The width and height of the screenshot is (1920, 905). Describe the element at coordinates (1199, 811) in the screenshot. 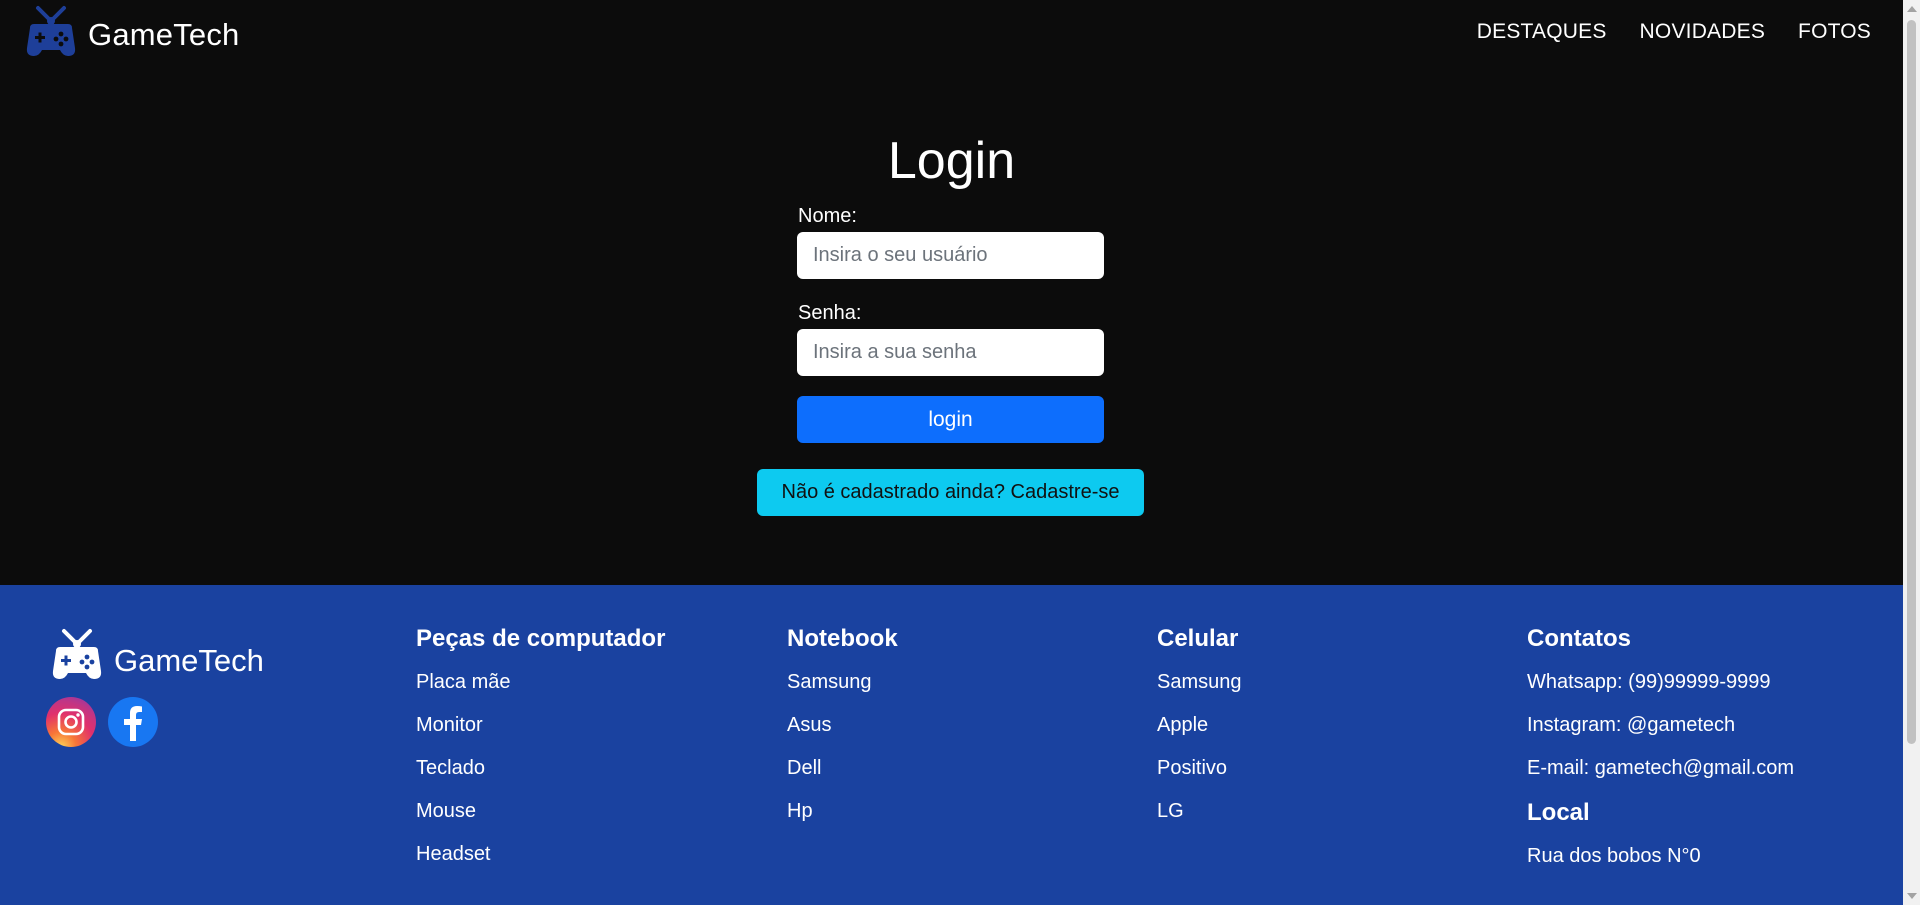

I see `footer-link: LG` at that location.